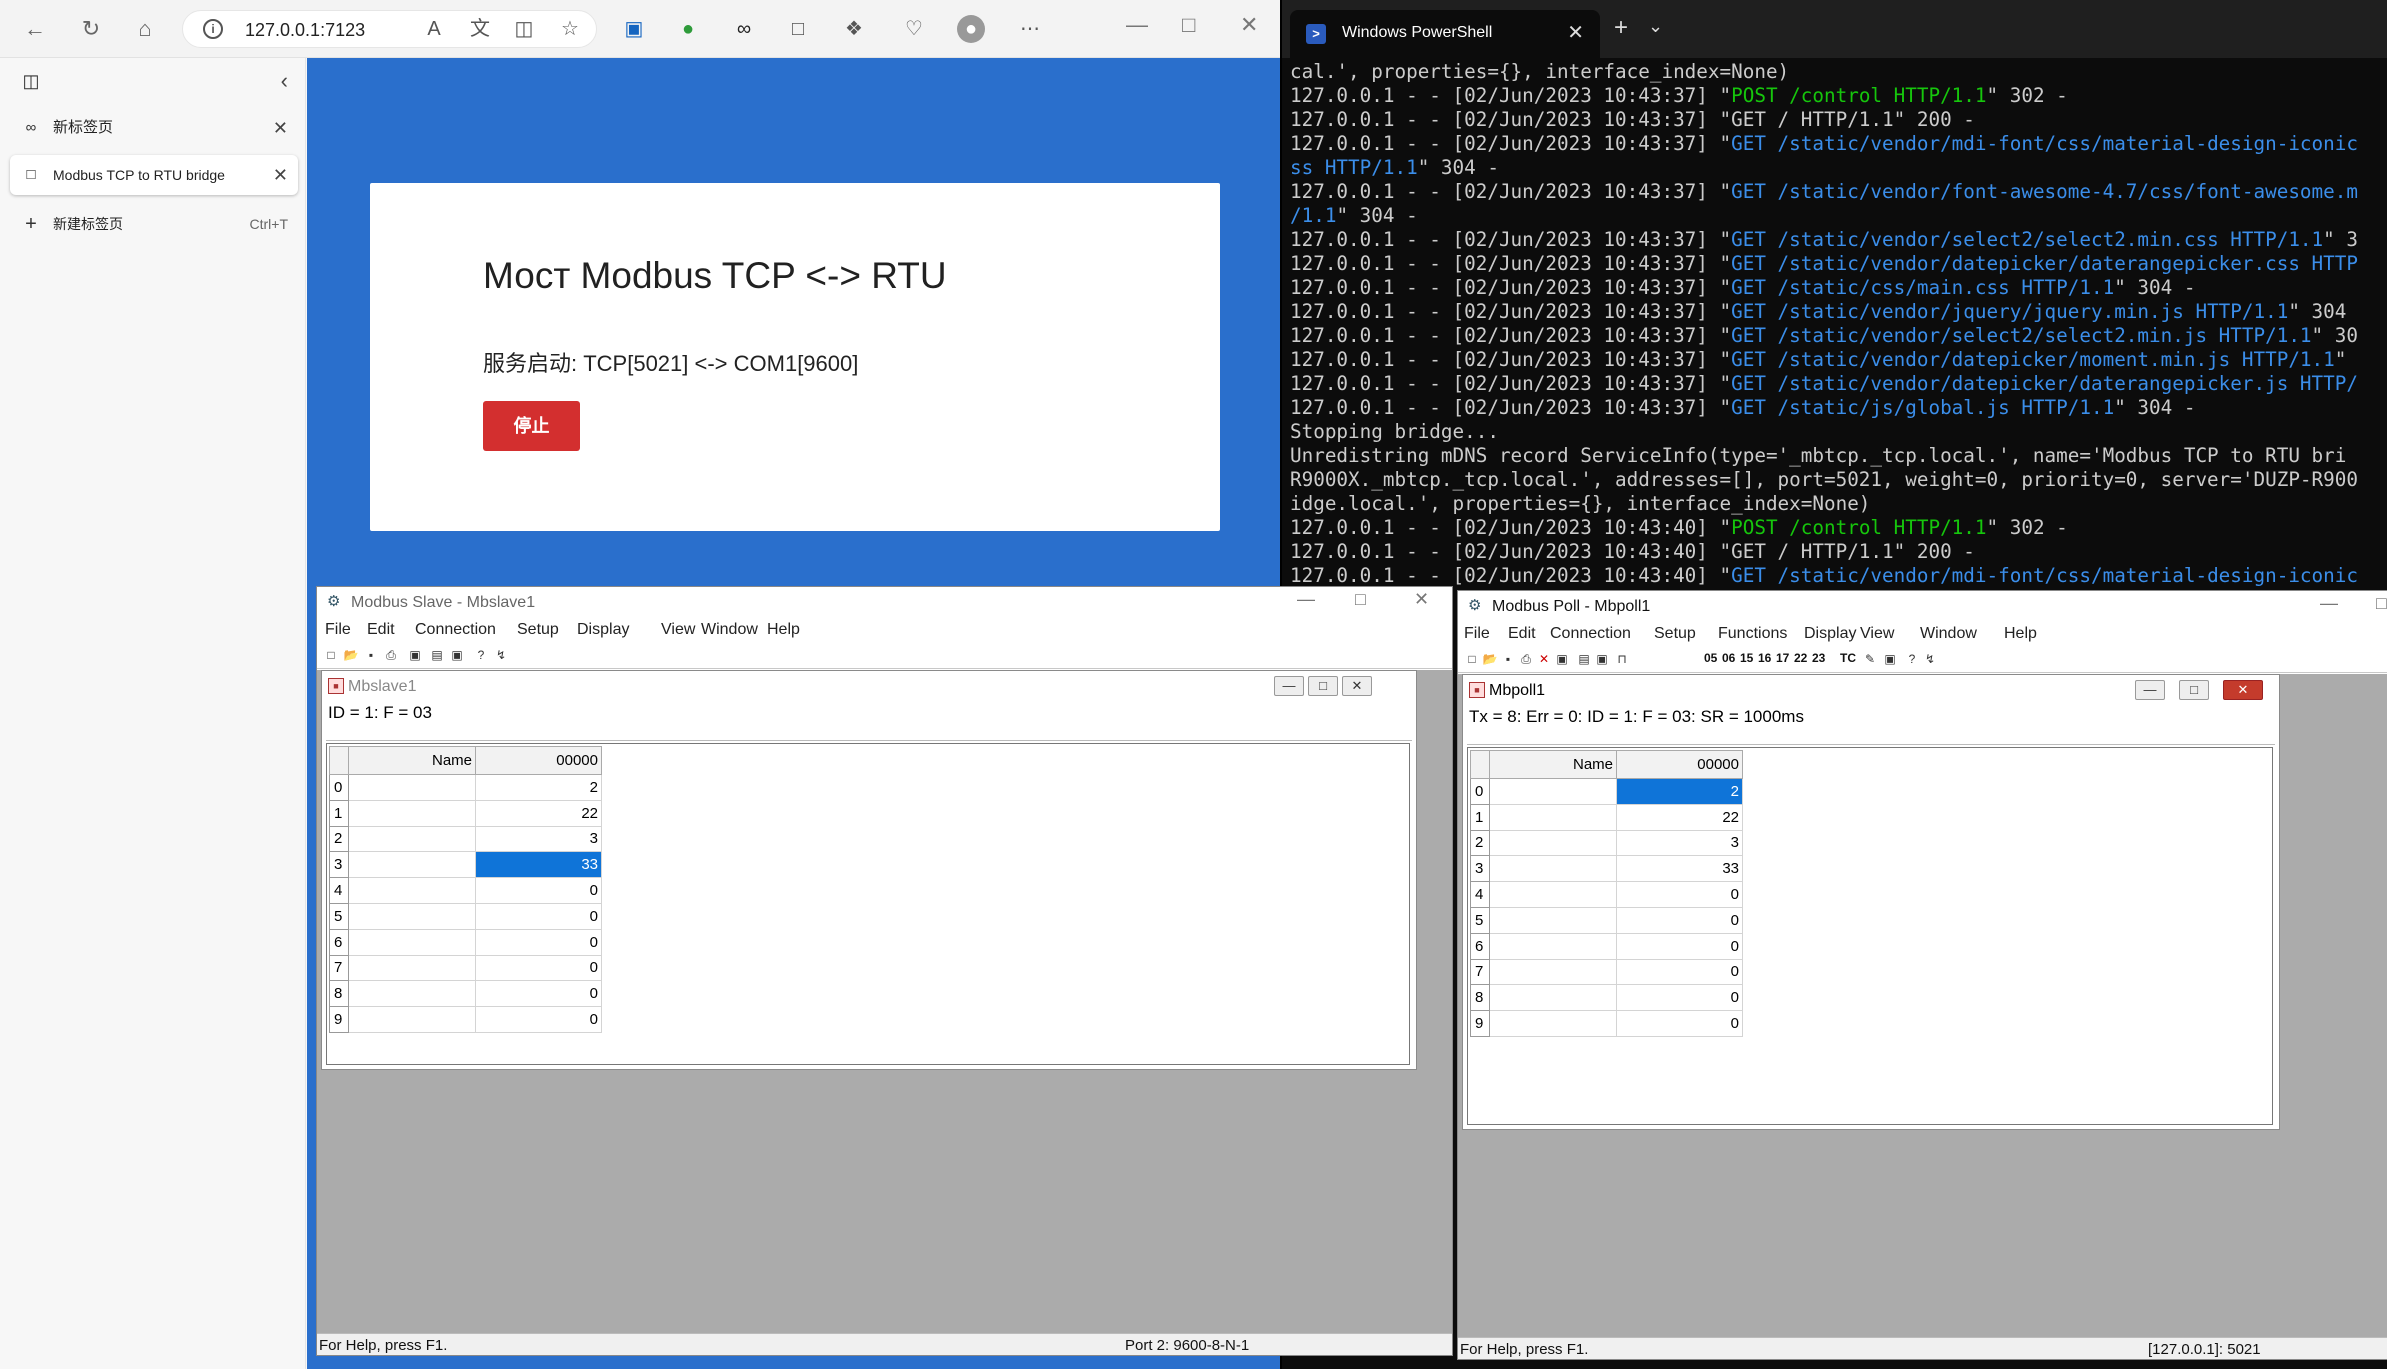  Describe the element at coordinates (971, 29) in the screenshot. I see `profile-avatar: ●` at that location.